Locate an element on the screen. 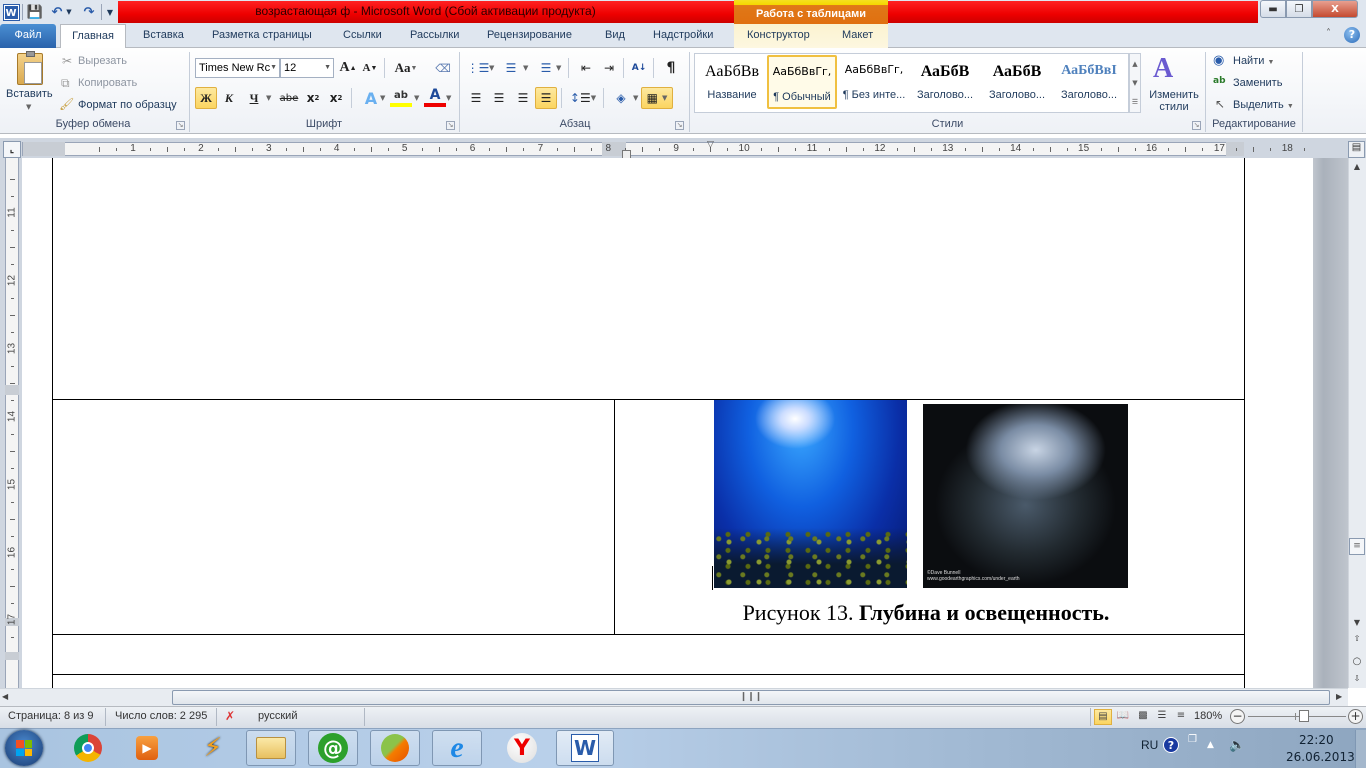 Image resolution: width=1366 pixels, height=768 pixels. align-left-button: ☰ is located at coordinates (476, 98).